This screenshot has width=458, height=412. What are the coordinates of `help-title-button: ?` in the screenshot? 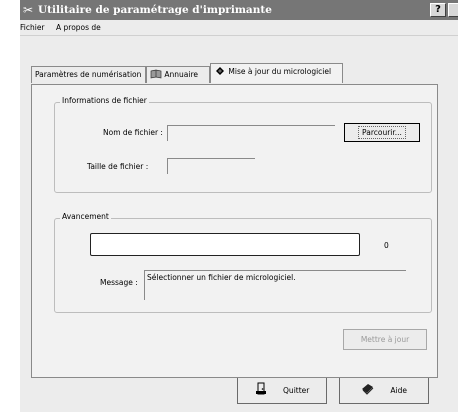 It's located at (438, 10).